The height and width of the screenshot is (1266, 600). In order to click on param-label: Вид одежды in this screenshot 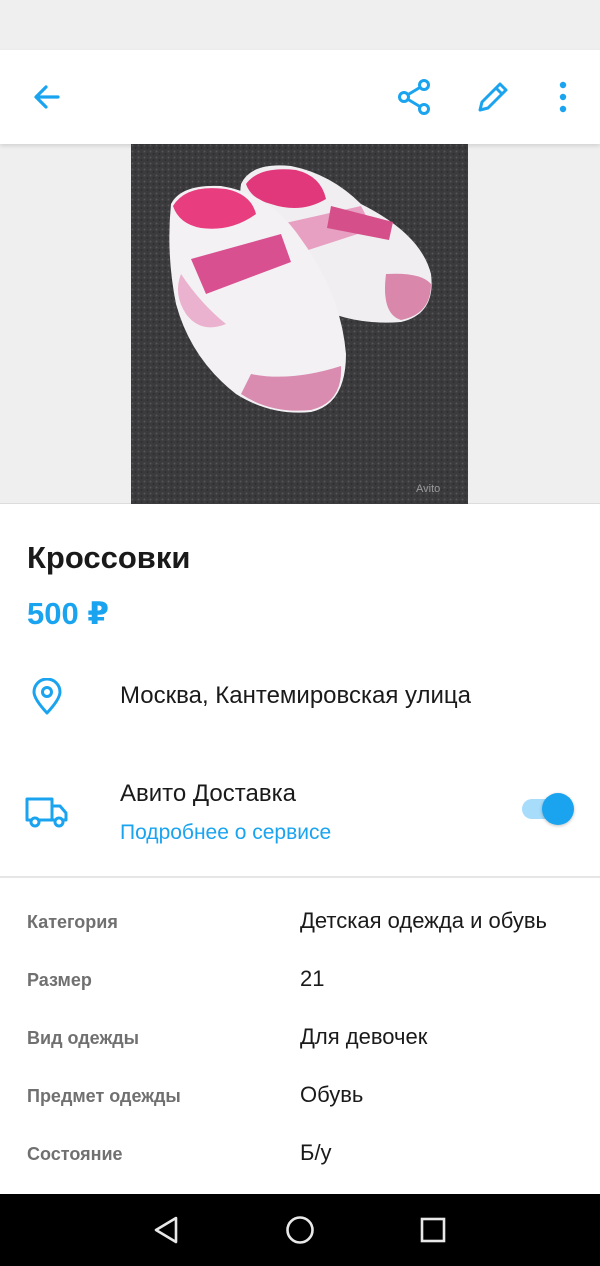, I will do `click(83, 1038)`.